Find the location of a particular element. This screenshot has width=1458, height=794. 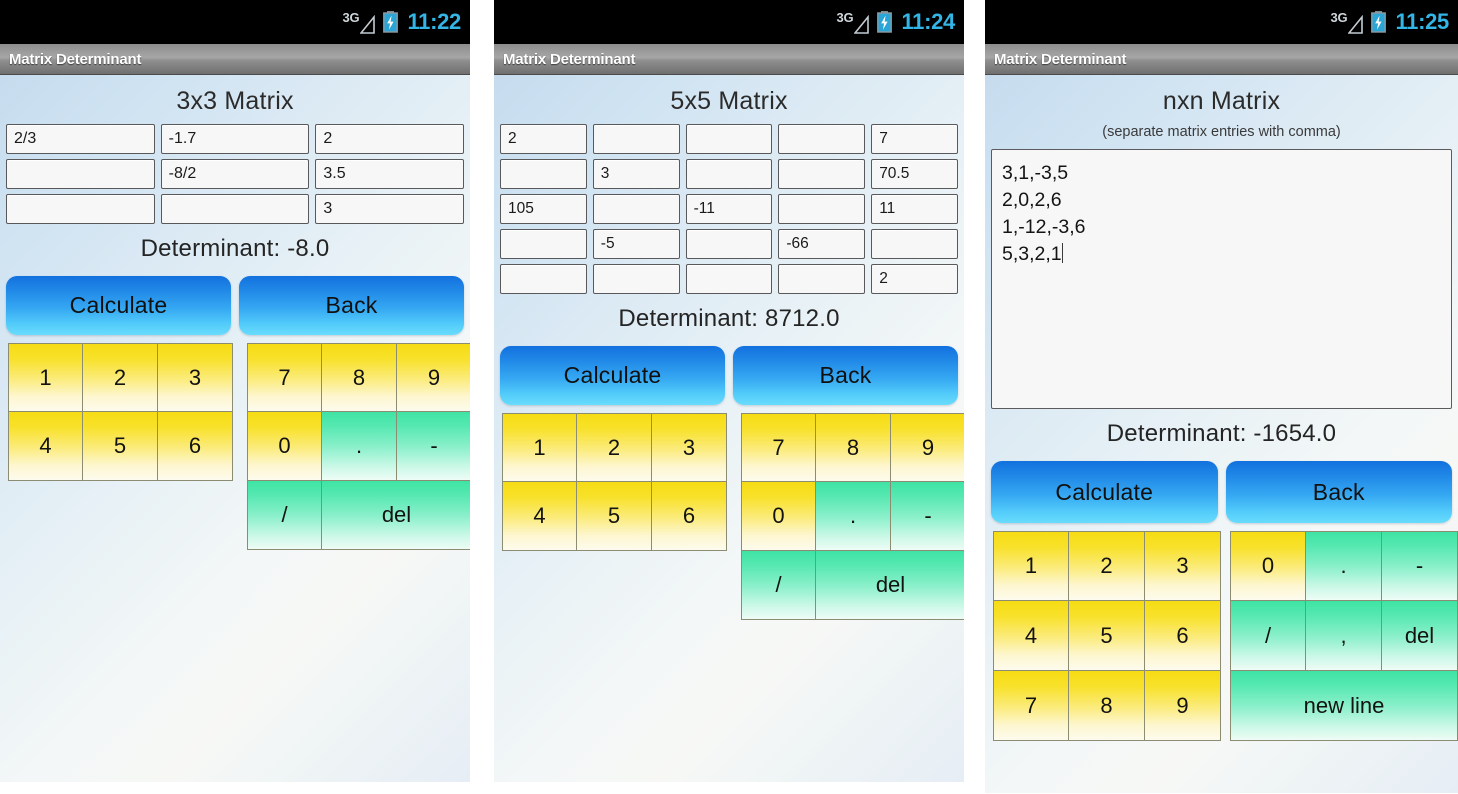

matrix-cell-r2c4: 11 is located at coordinates (914, 209).